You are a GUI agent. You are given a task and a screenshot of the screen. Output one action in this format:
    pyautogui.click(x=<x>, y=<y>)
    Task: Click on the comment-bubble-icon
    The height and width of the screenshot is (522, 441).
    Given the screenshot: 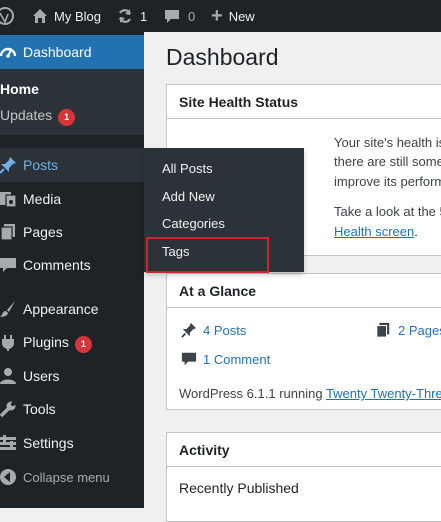 What is the action you would take?
    pyautogui.click(x=172, y=16)
    